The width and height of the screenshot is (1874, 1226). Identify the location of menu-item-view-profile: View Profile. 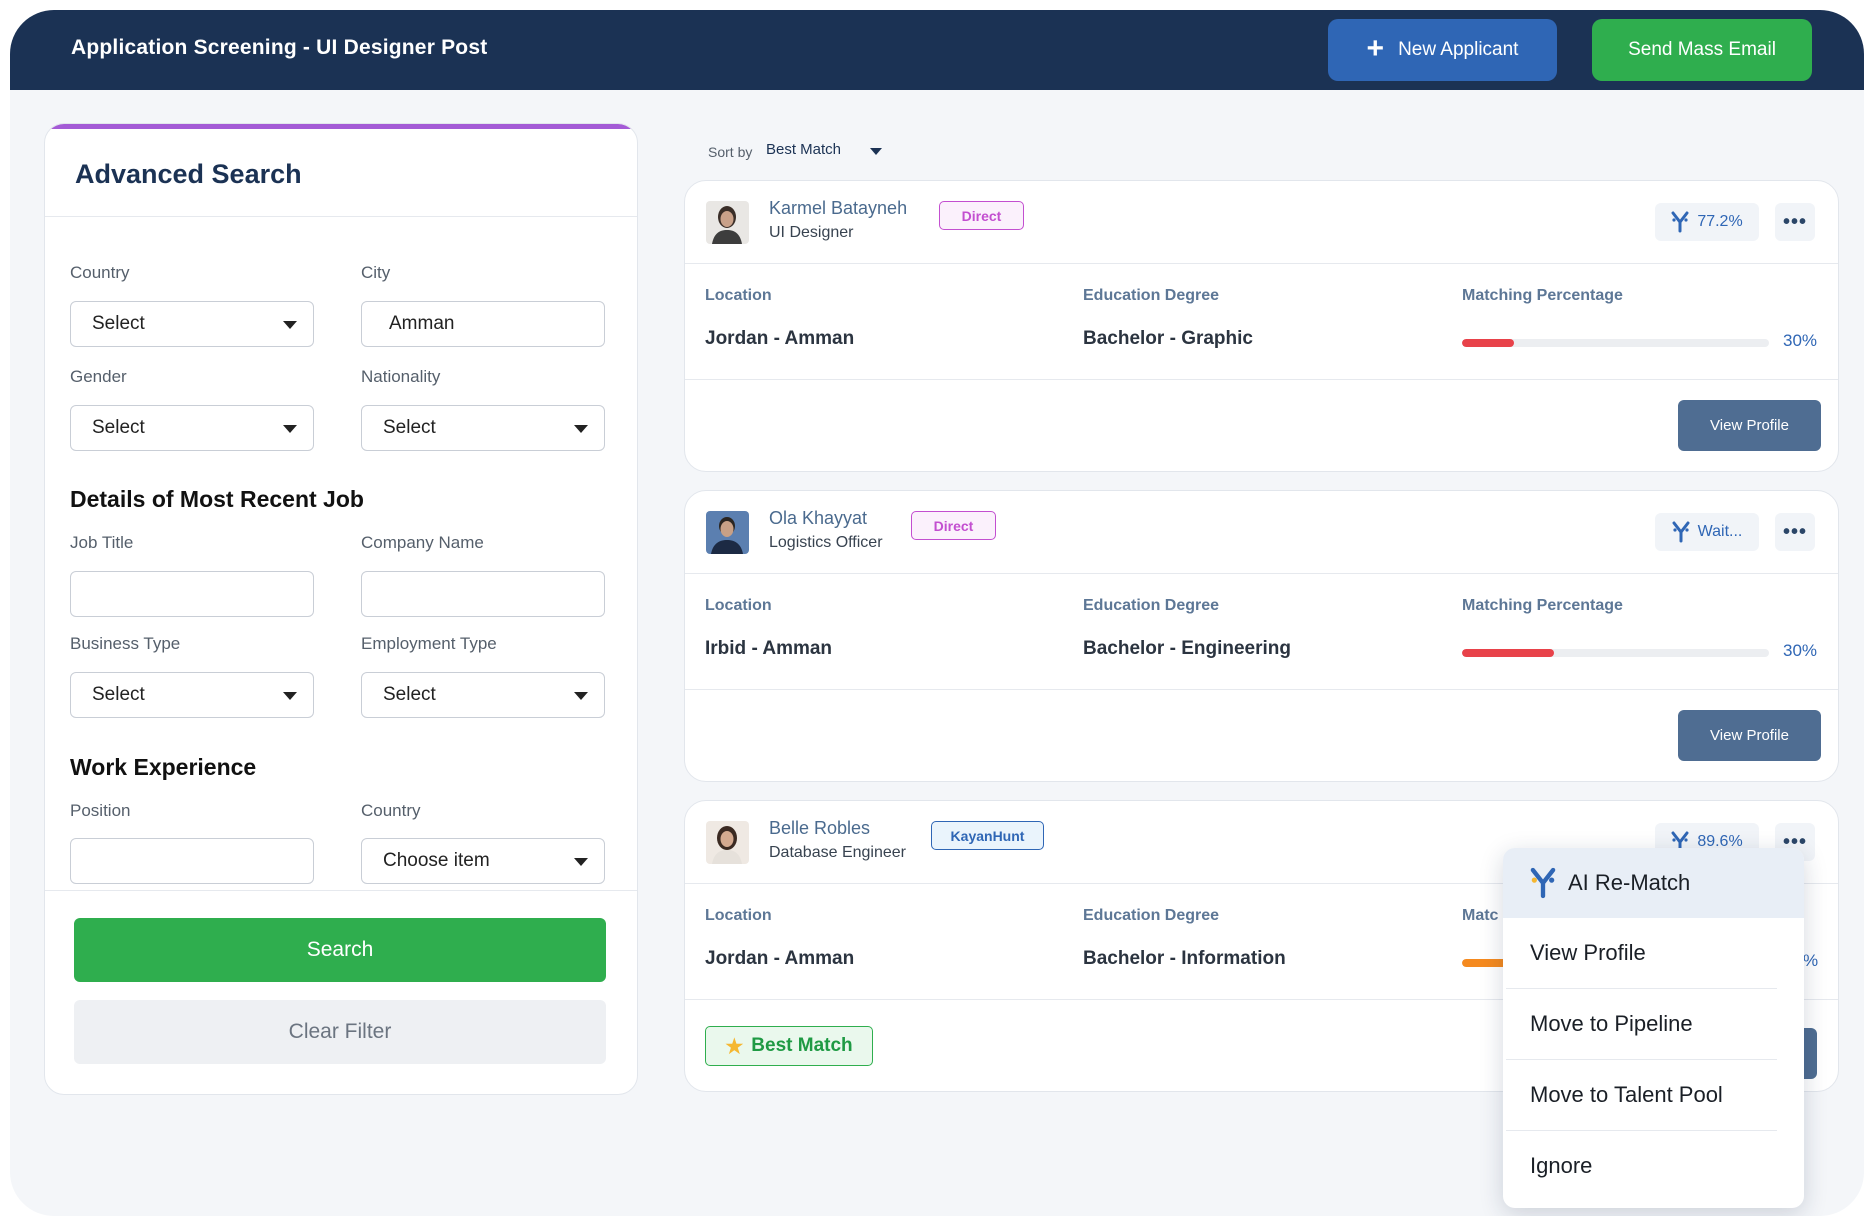
(1653, 953).